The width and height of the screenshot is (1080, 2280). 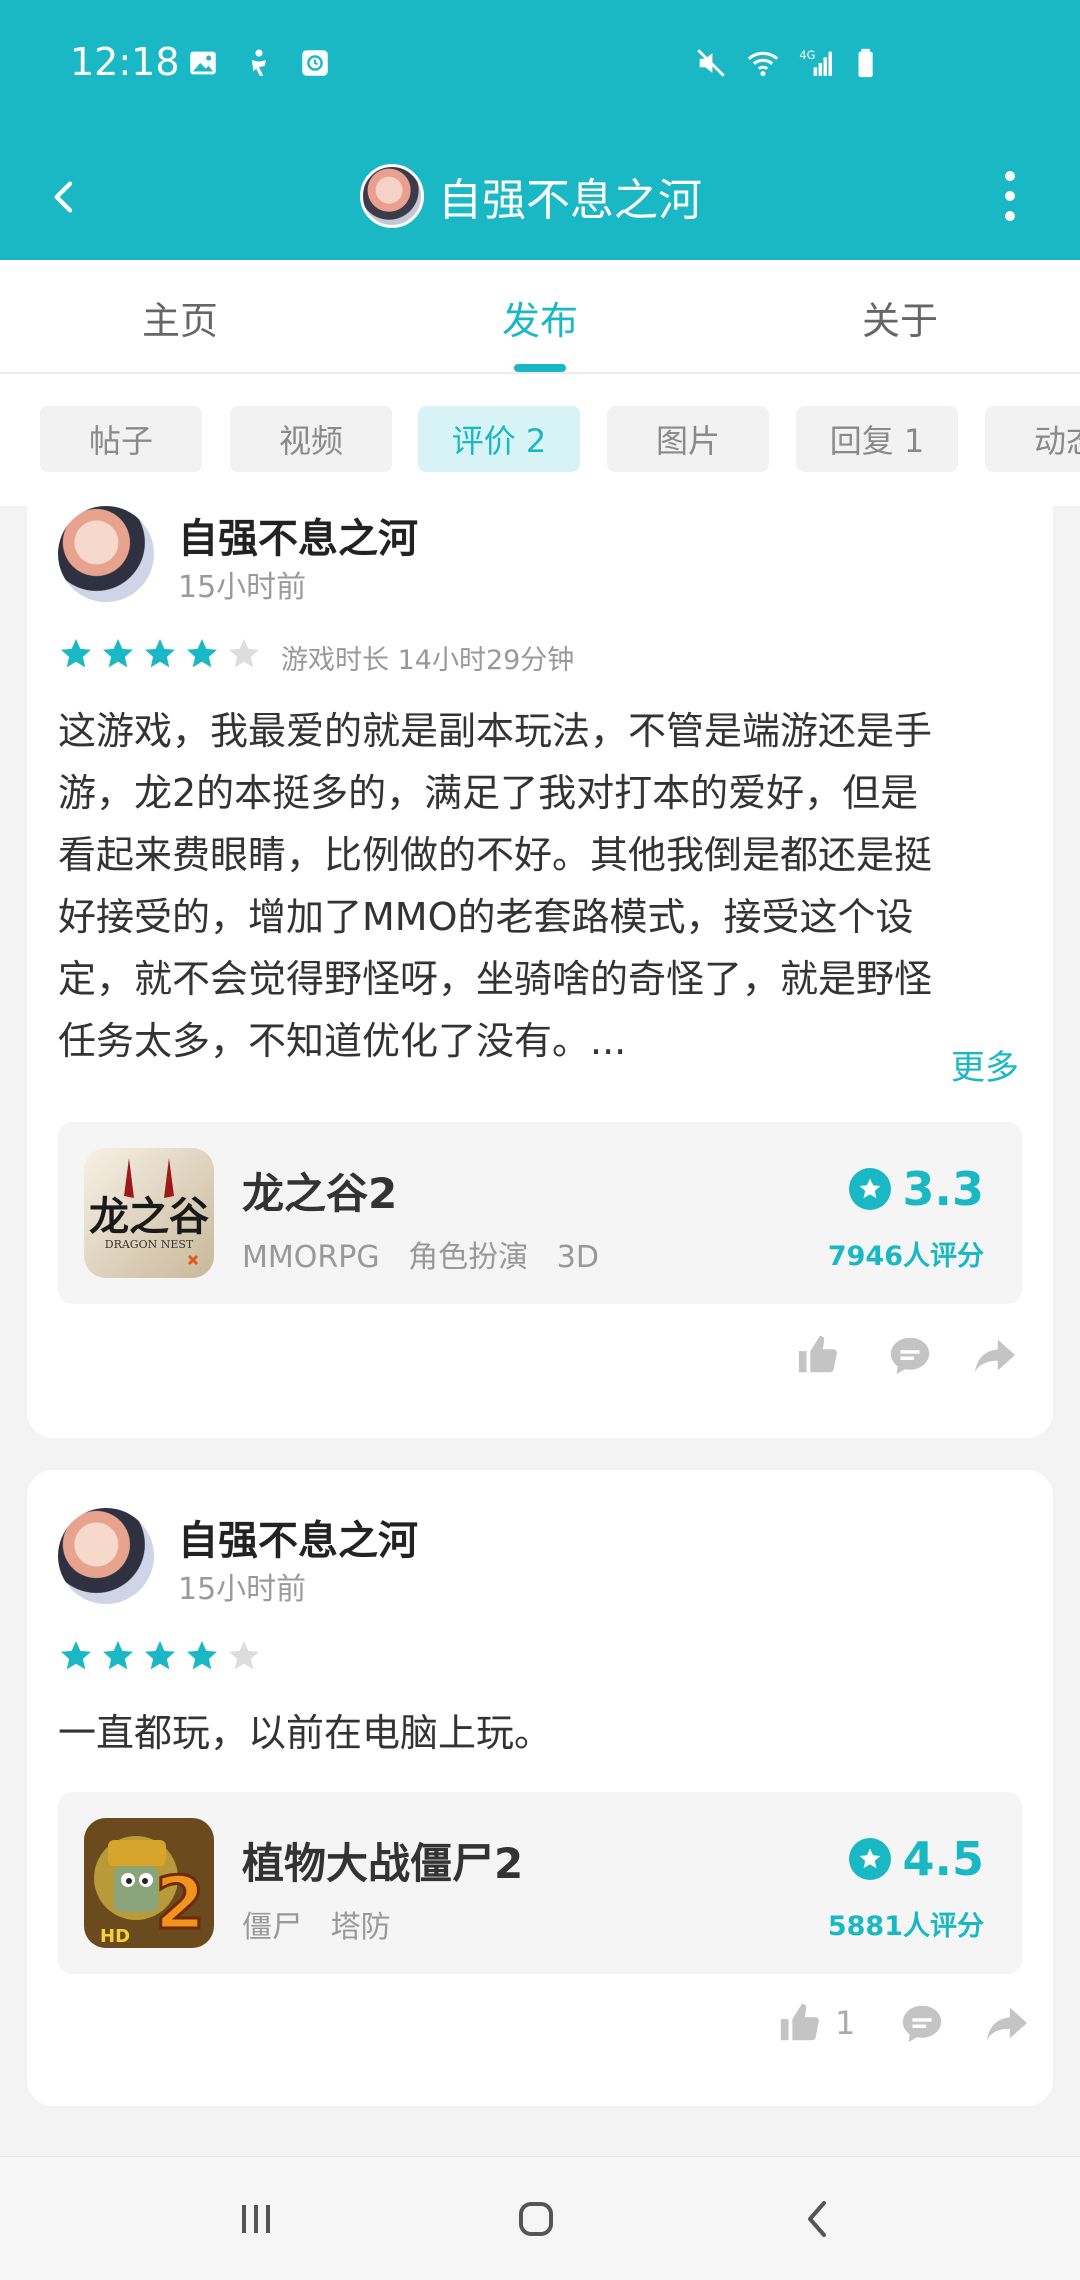 I want to click on game-name: 植物大战僵尸2, so click(x=382, y=1860).